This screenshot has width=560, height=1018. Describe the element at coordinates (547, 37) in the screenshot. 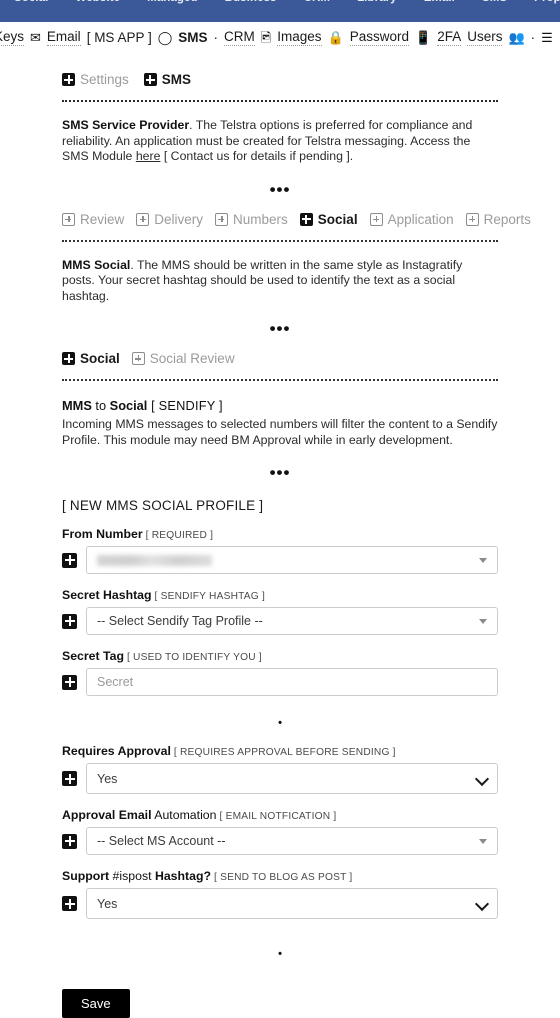

I see `hamburger-menu-icon: ☰` at that location.